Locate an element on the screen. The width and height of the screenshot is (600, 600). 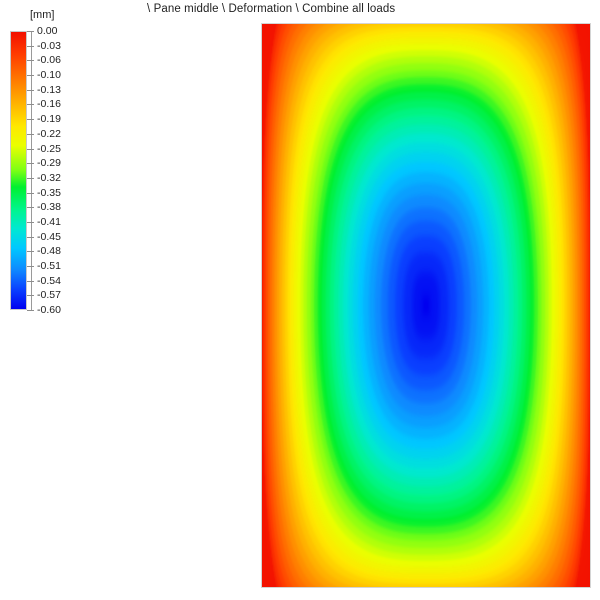
colorbar-tick-label: -0.10 is located at coordinates (49, 75).